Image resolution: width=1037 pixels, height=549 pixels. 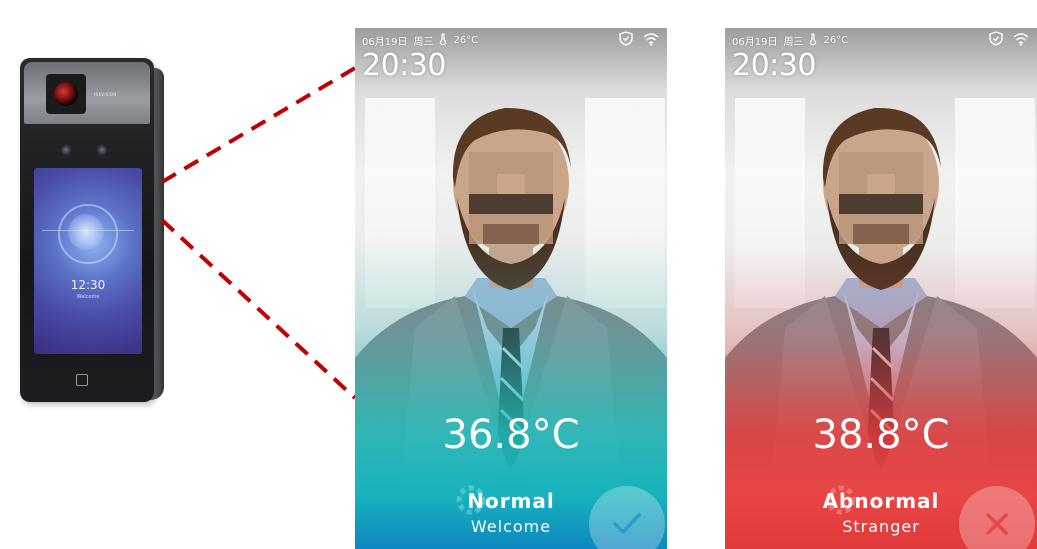 I want to click on callout-line-bottom, so click(x=258, y=309).